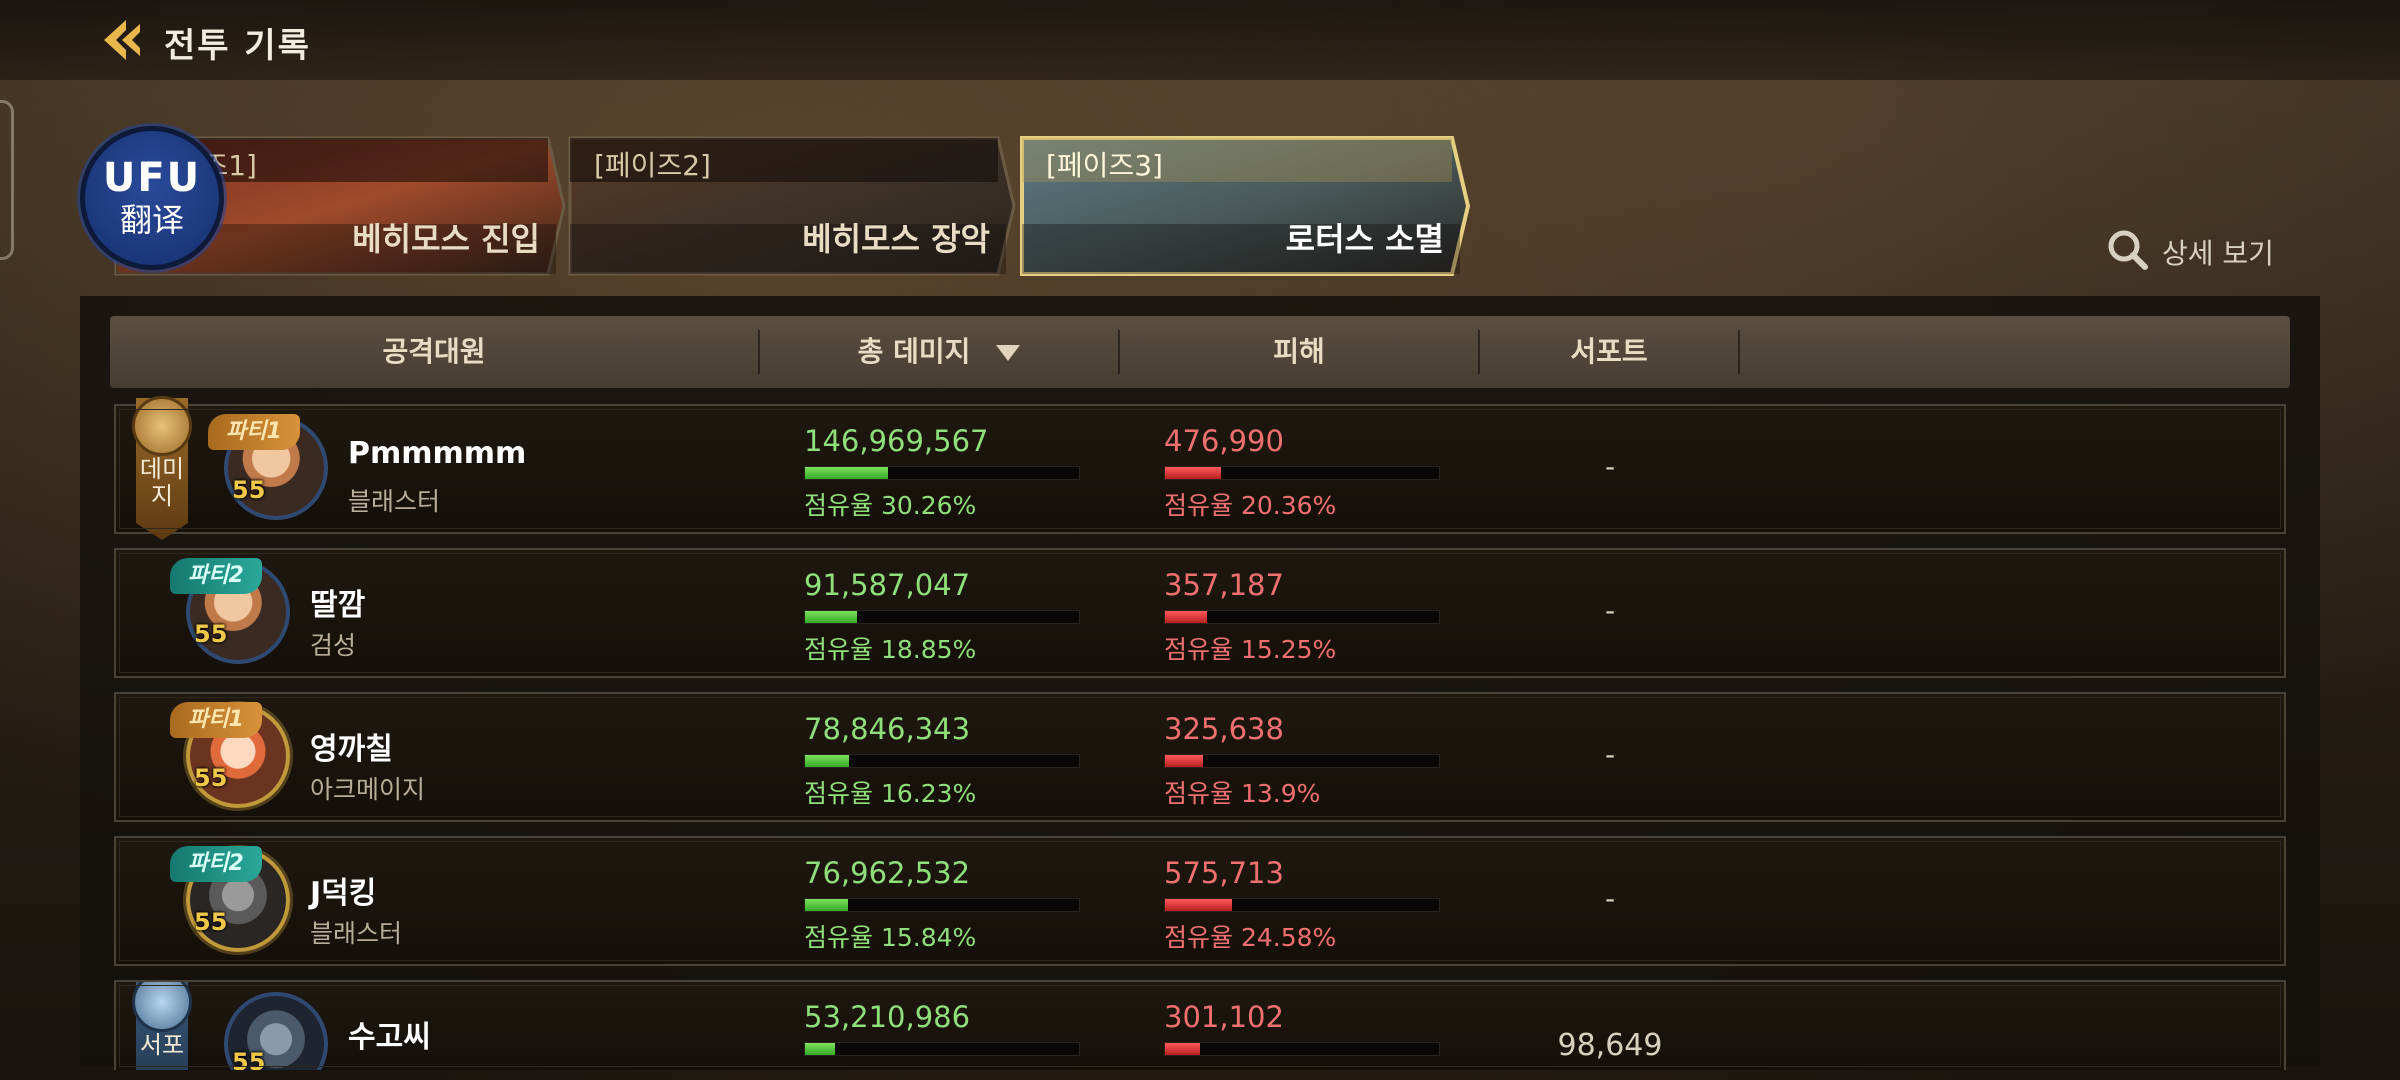 The width and height of the screenshot is (2400, 1080). Describe the element at coordinates (1224, 441) in the screenshot. I see `damage-taken-value: 476,990` at that location.